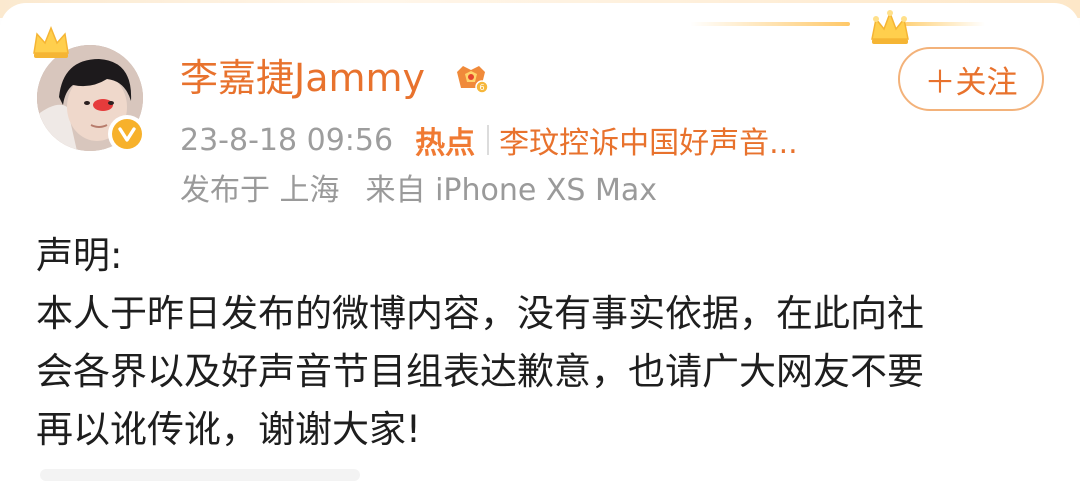 The height and width of the screenshot is (483, 1080). What do you see at coordinates (302, 78) in the screenshot?
I see `author-name: 李嘉捷Jammy` at bounding box center [302, 78].